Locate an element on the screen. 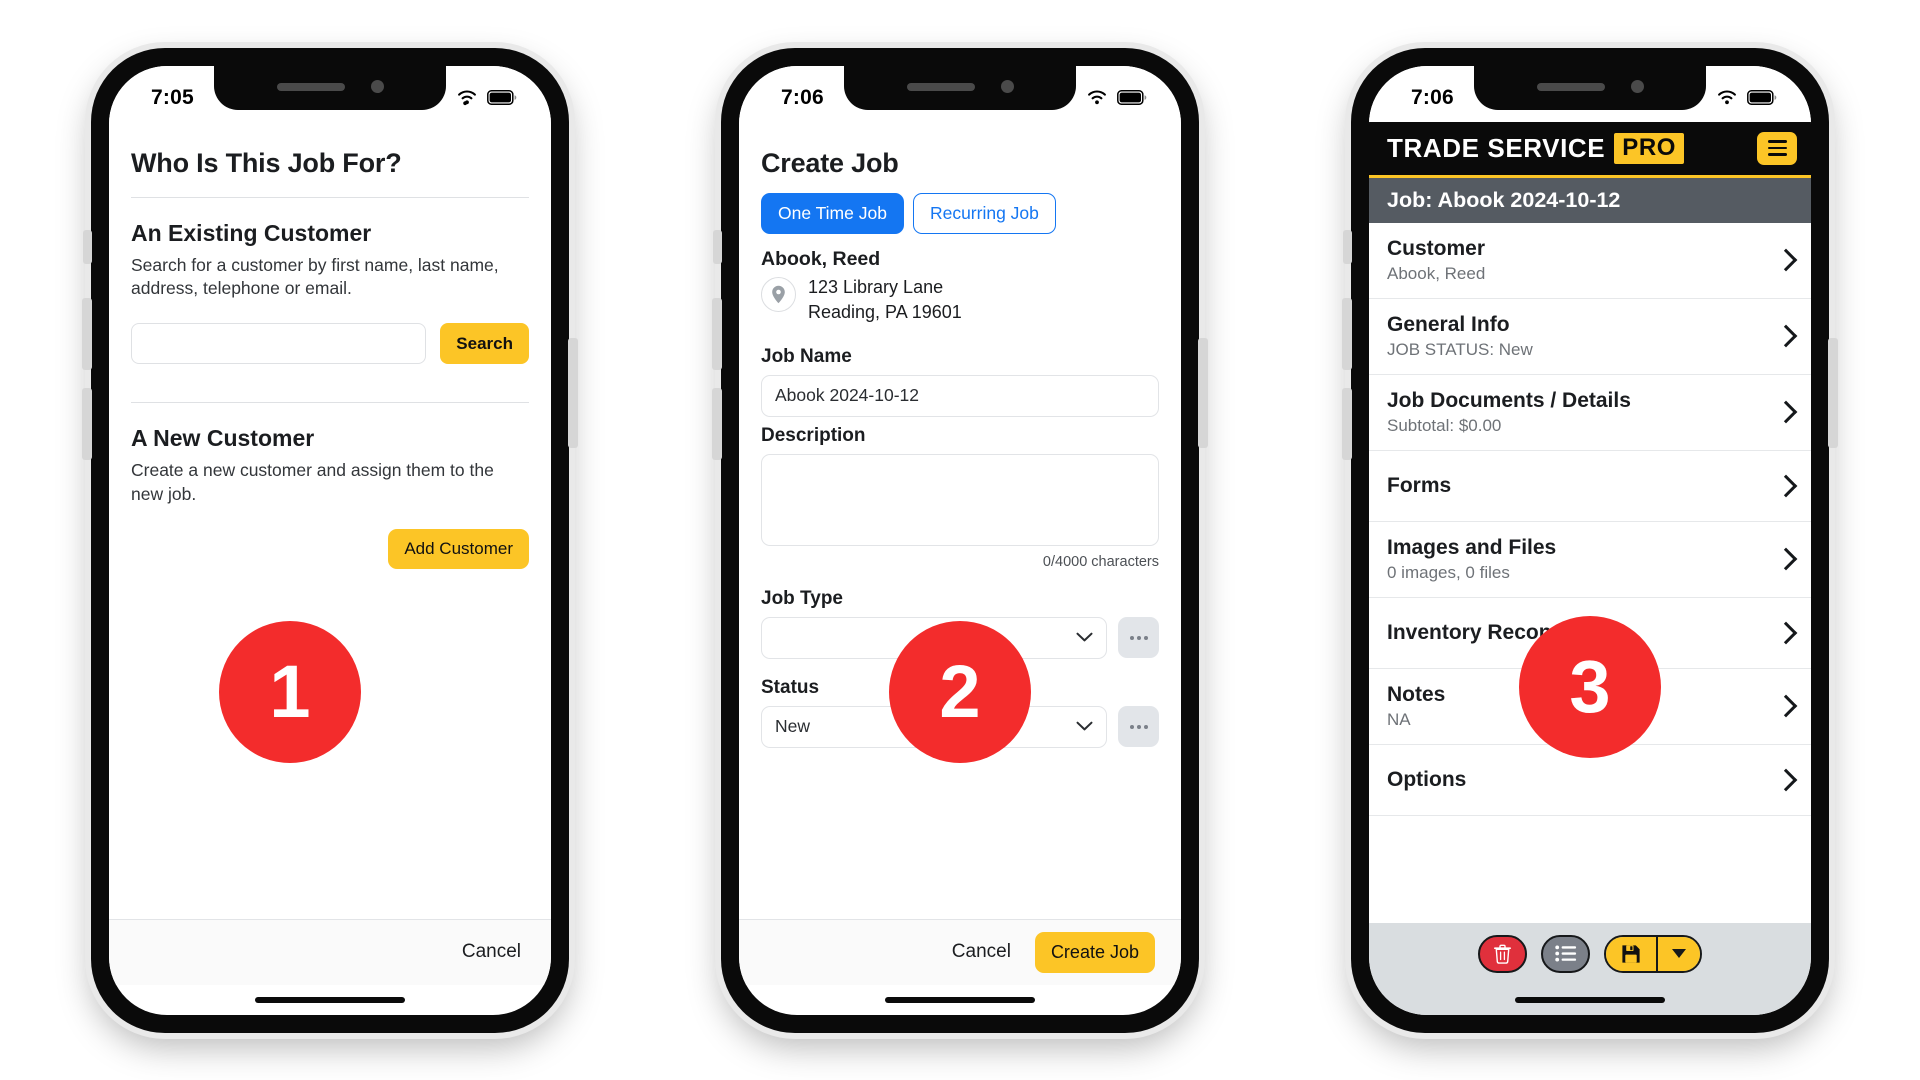 The height and width of the screenshot is (1080, 1920). customer-search-input is located at coordinates (279, 344).